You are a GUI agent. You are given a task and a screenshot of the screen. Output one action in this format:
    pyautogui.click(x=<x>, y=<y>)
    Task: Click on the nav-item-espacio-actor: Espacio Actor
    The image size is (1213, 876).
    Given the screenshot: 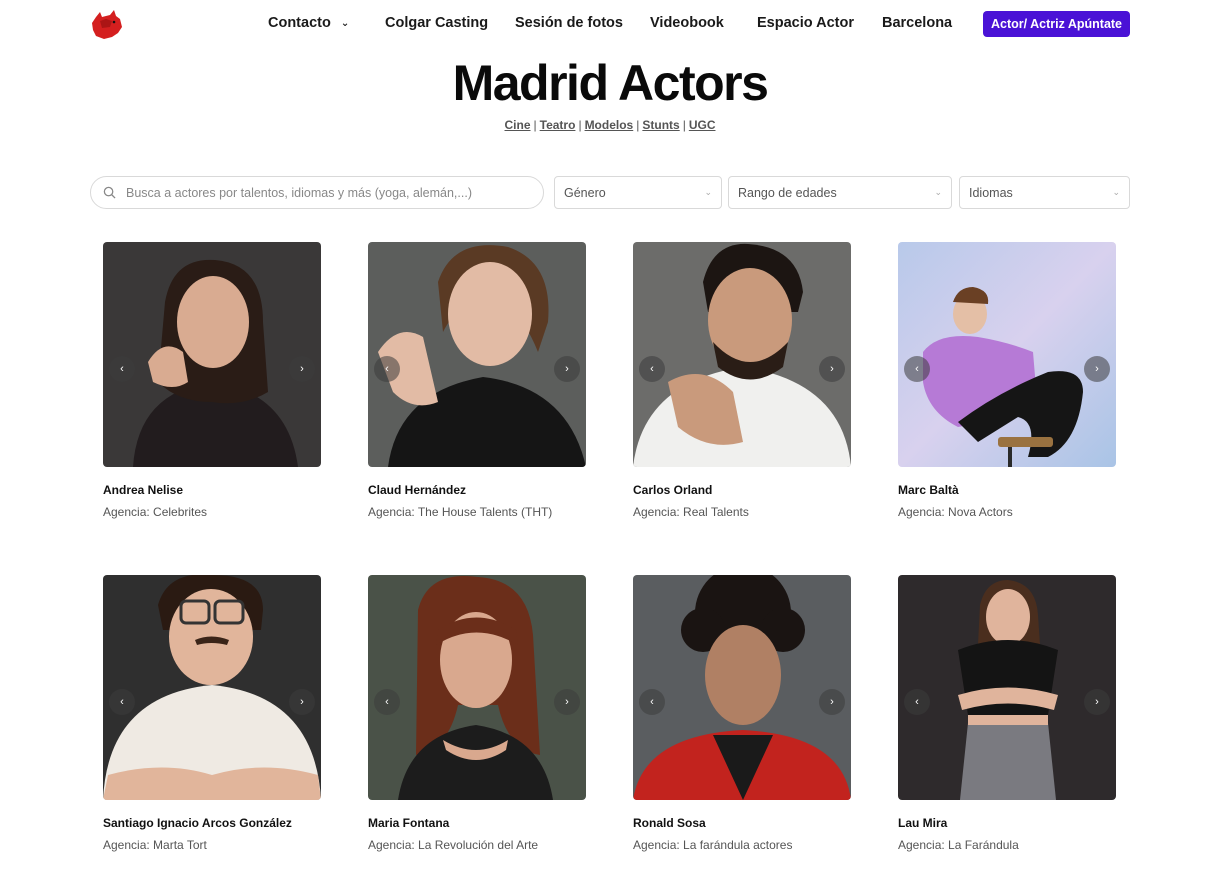 What is the action you would take?
    pyautogui.click(x=805, y=23)
    